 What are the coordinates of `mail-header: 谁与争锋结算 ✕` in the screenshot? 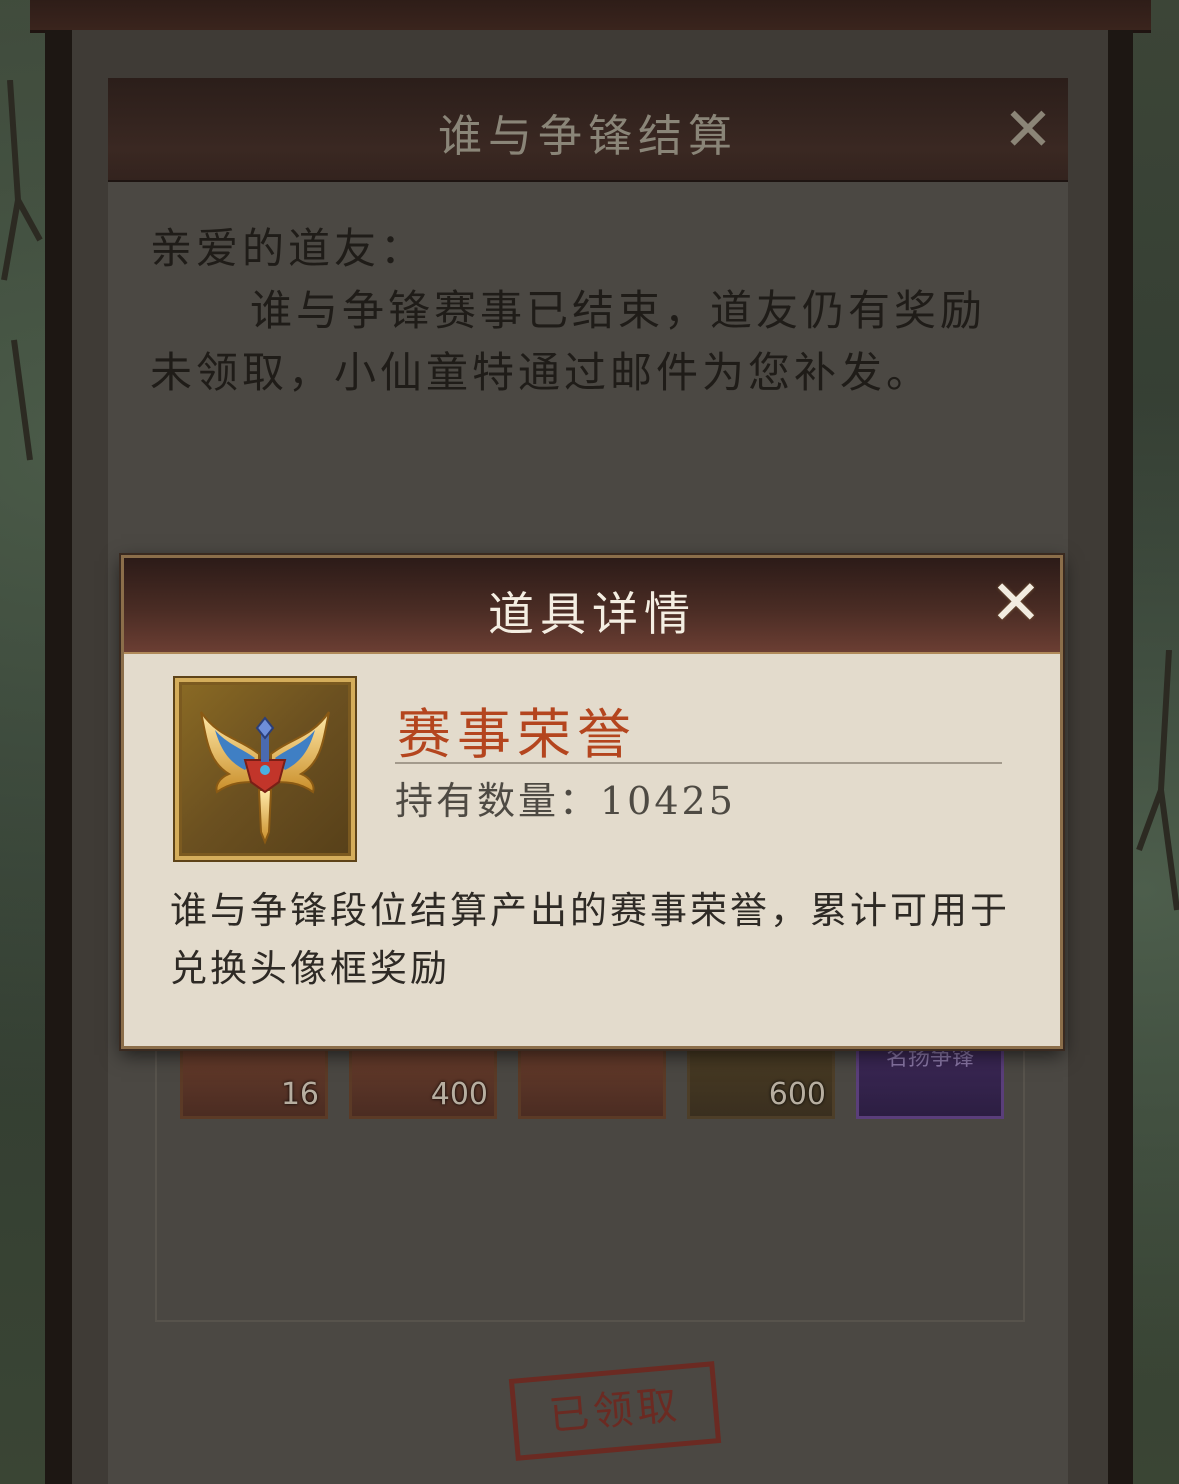 It's located at (588, 130).